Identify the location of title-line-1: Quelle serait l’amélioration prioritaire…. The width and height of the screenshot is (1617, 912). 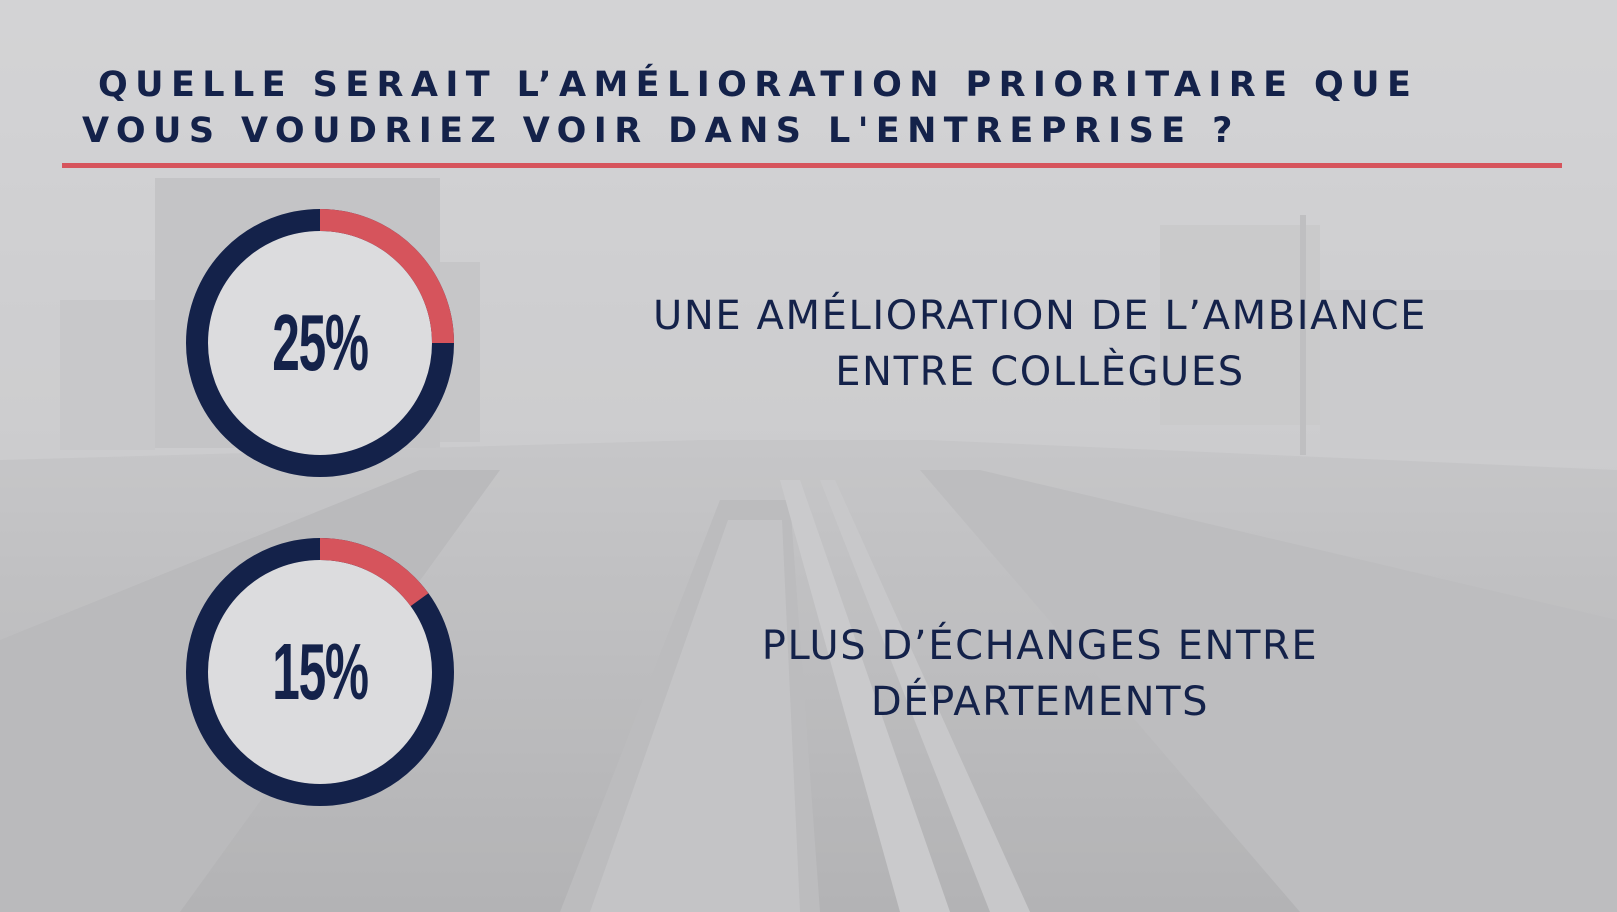
(758, 85).